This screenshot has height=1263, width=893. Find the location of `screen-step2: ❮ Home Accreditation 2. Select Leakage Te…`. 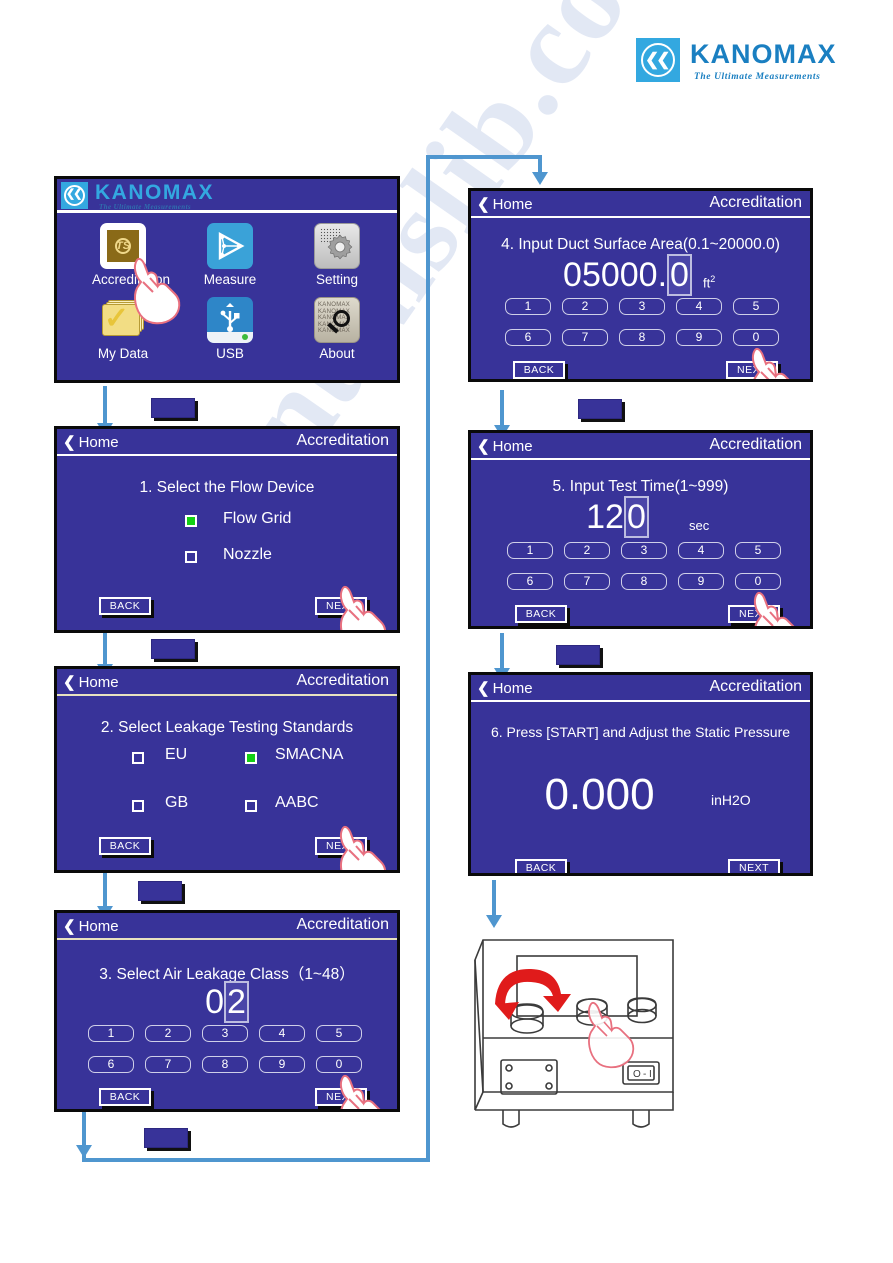

screen-step2: ❮ Home Accreditation 2. Select Leakage Te… is located at coordinates (227, 769).